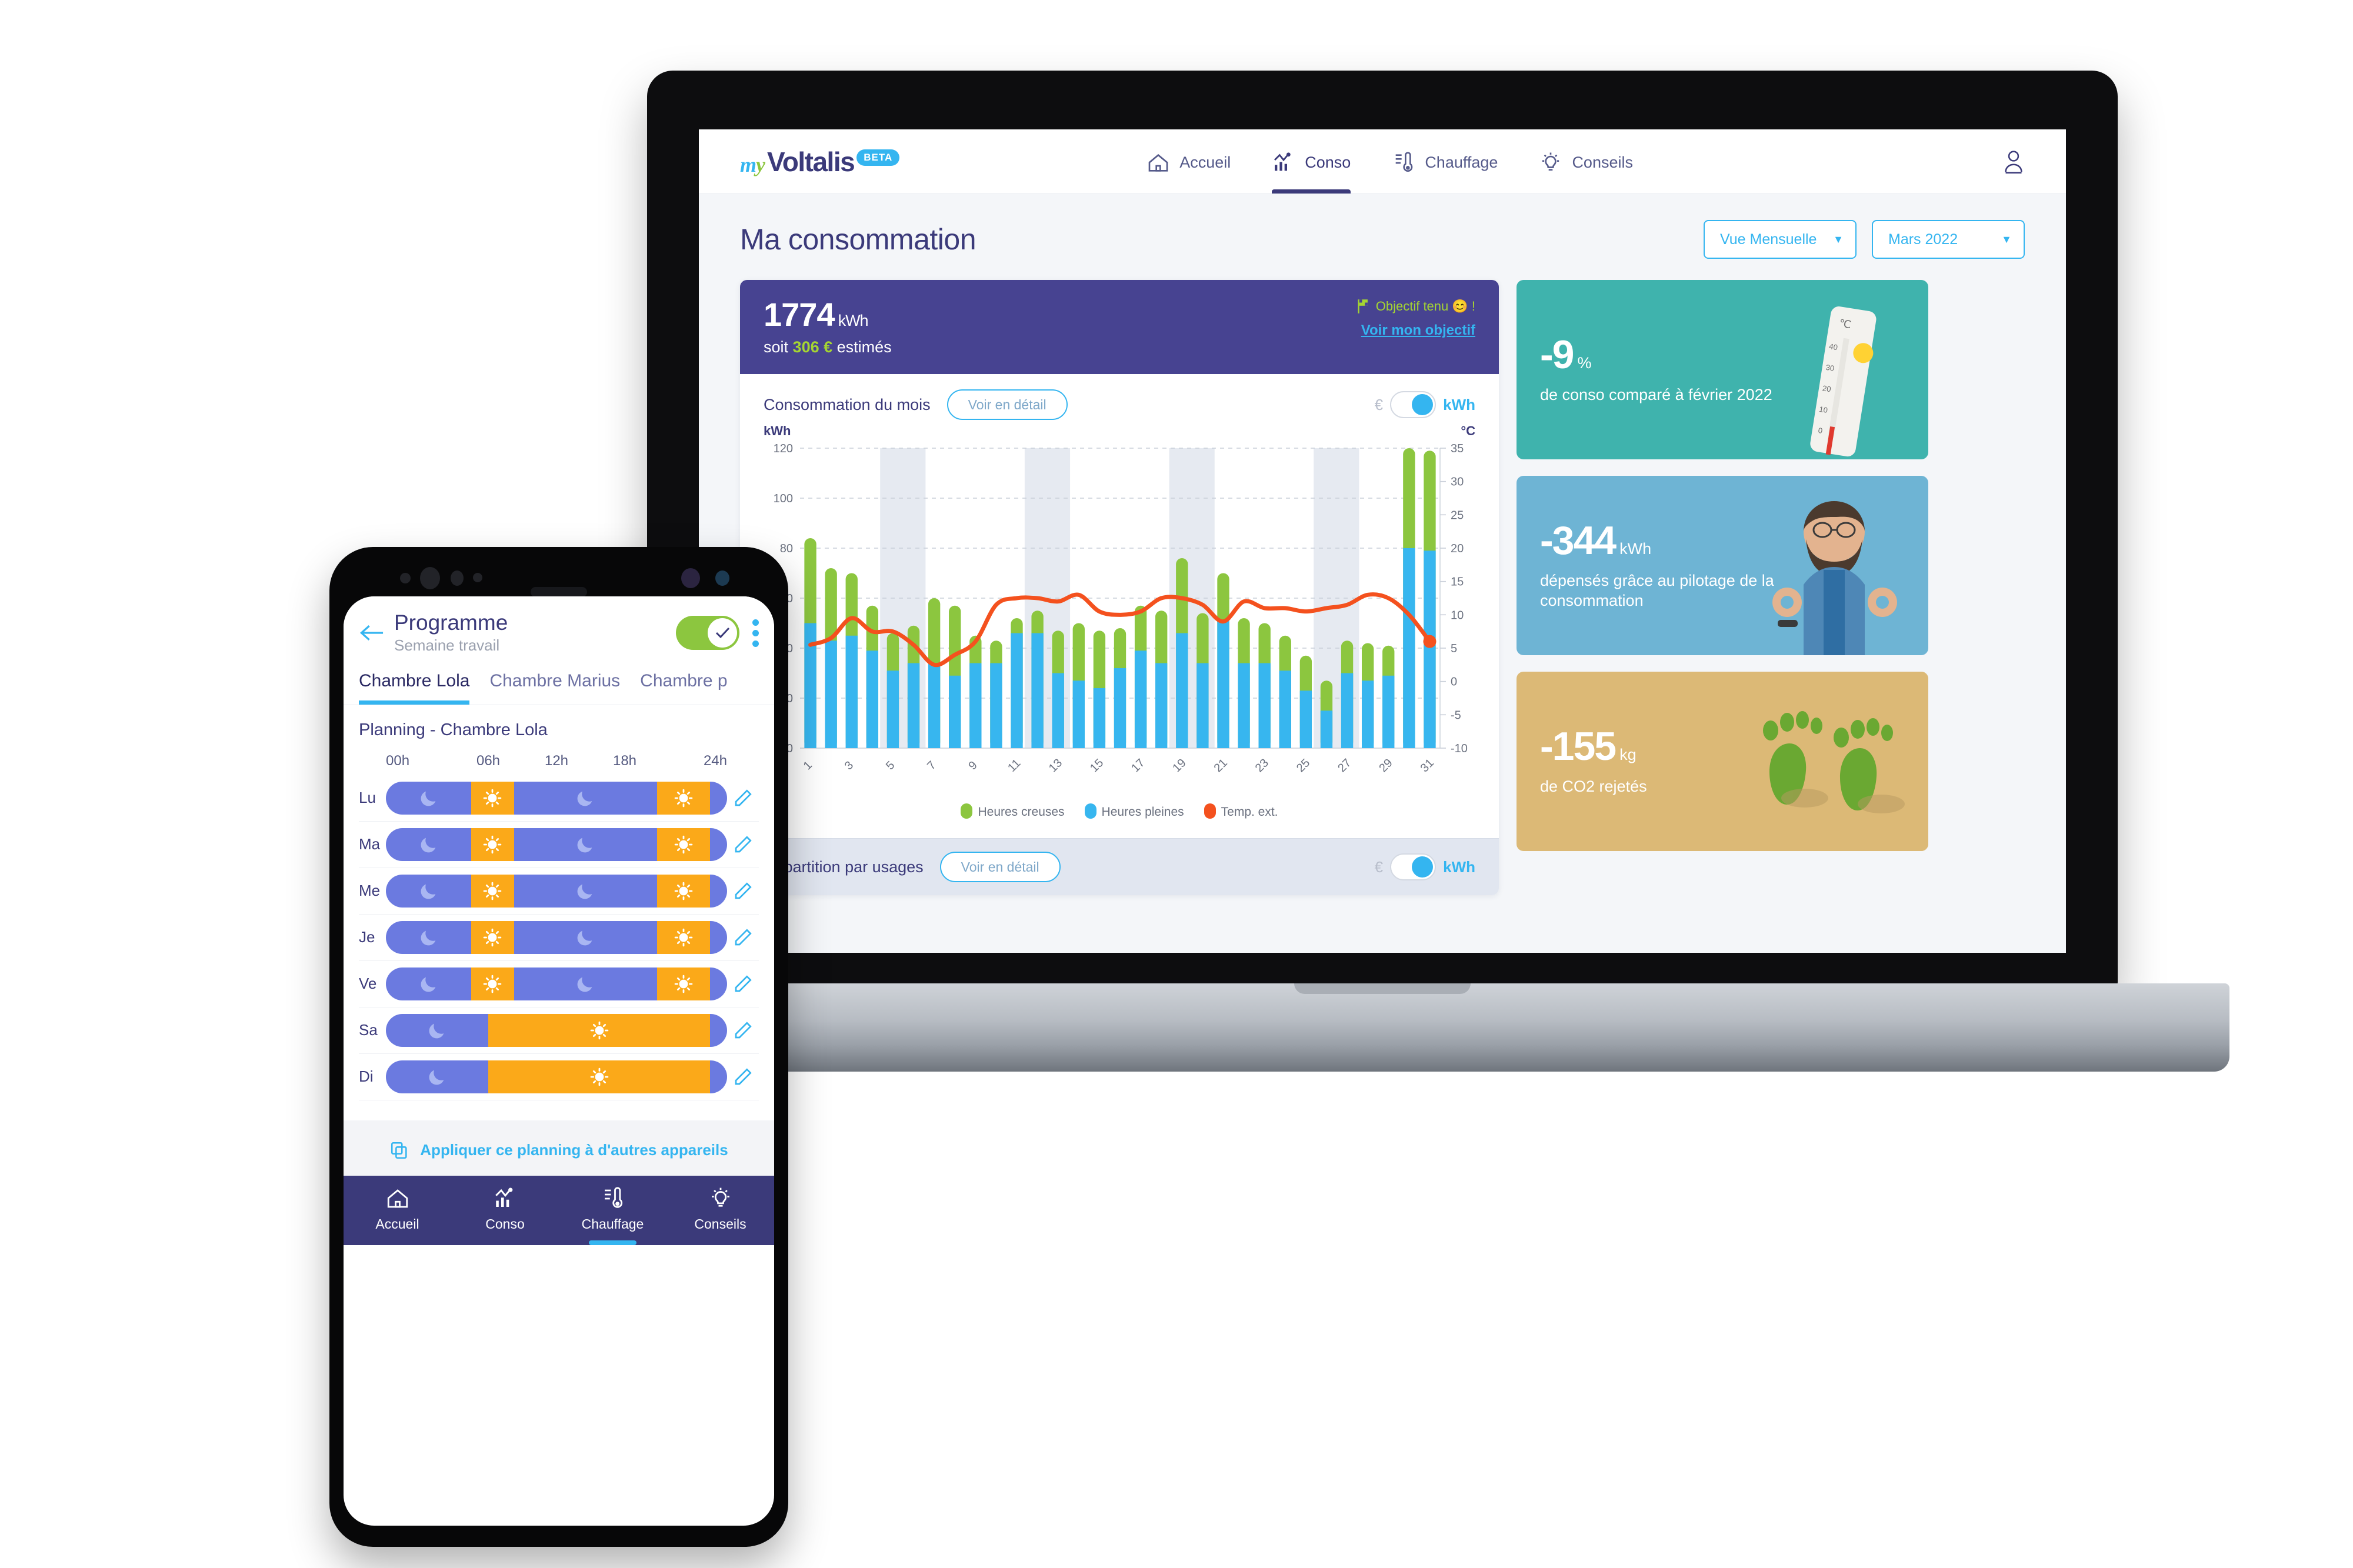 The height and width of the screenshot is (1568, 2353). I want to click on legend-heures-pleines: Heures pleines, so click(1134, 811).